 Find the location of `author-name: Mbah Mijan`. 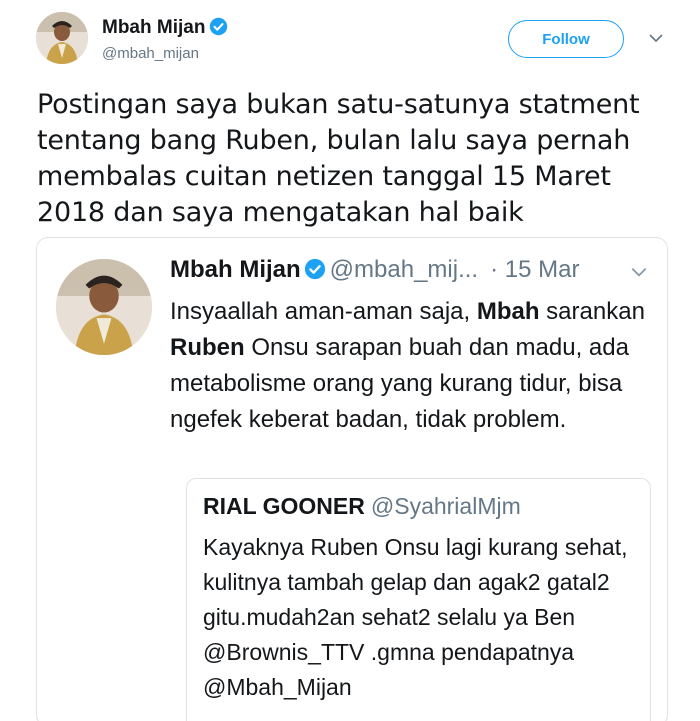

author-name: Mbah Mijan is located at coordinates (165, 28).